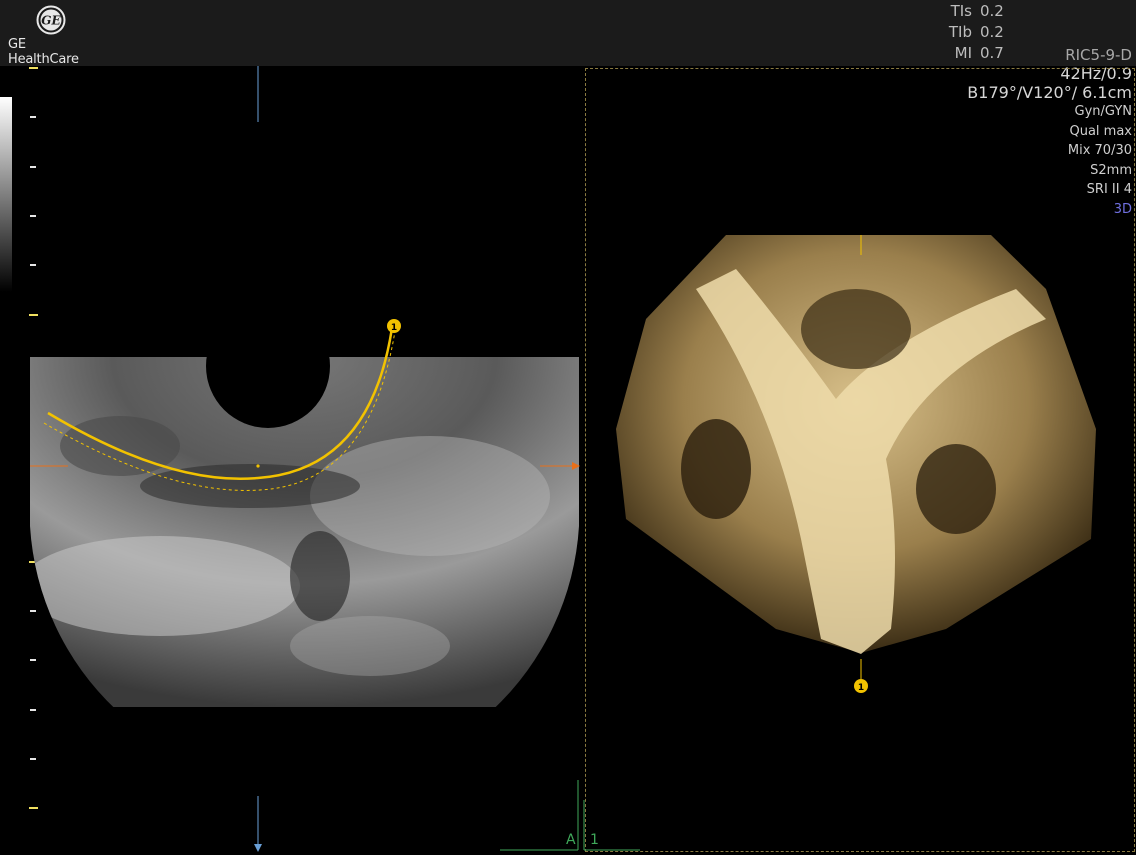  Describe the element at coordinates (961, 11) in the screenshot. I see `safety-key: TIs` at that location.